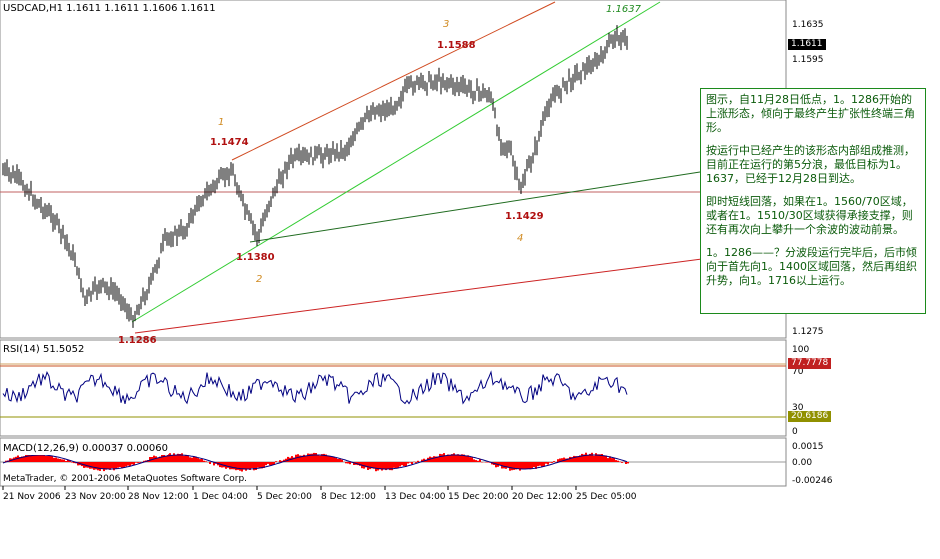  Describe the element at coordinates (32, 497) in the screenshot. I see `time-tick-label: 21 Nov 2006` at that location.